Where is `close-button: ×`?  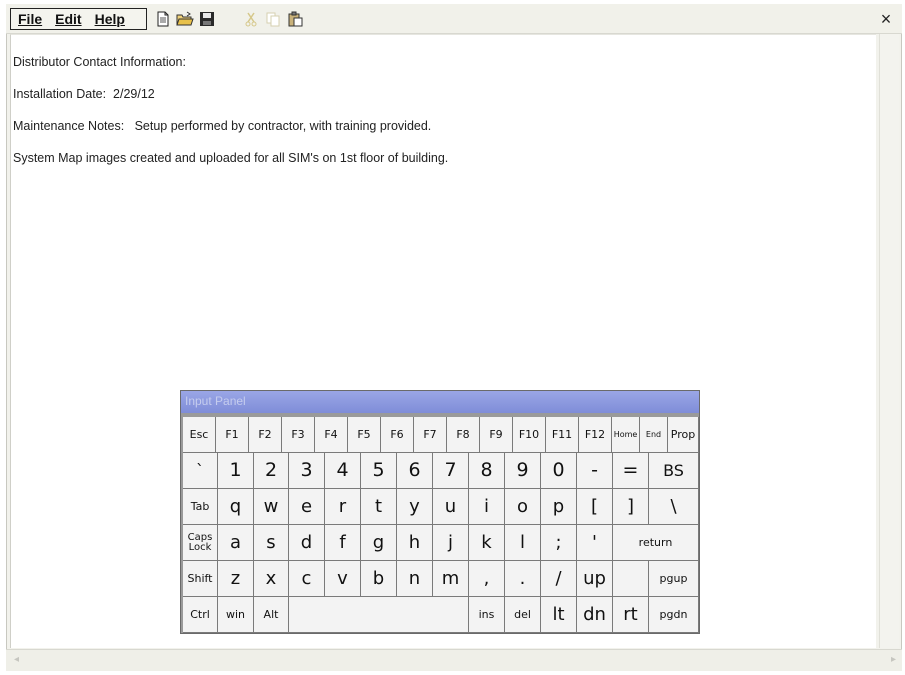 close-button: × is located at coordinates (886, 19).